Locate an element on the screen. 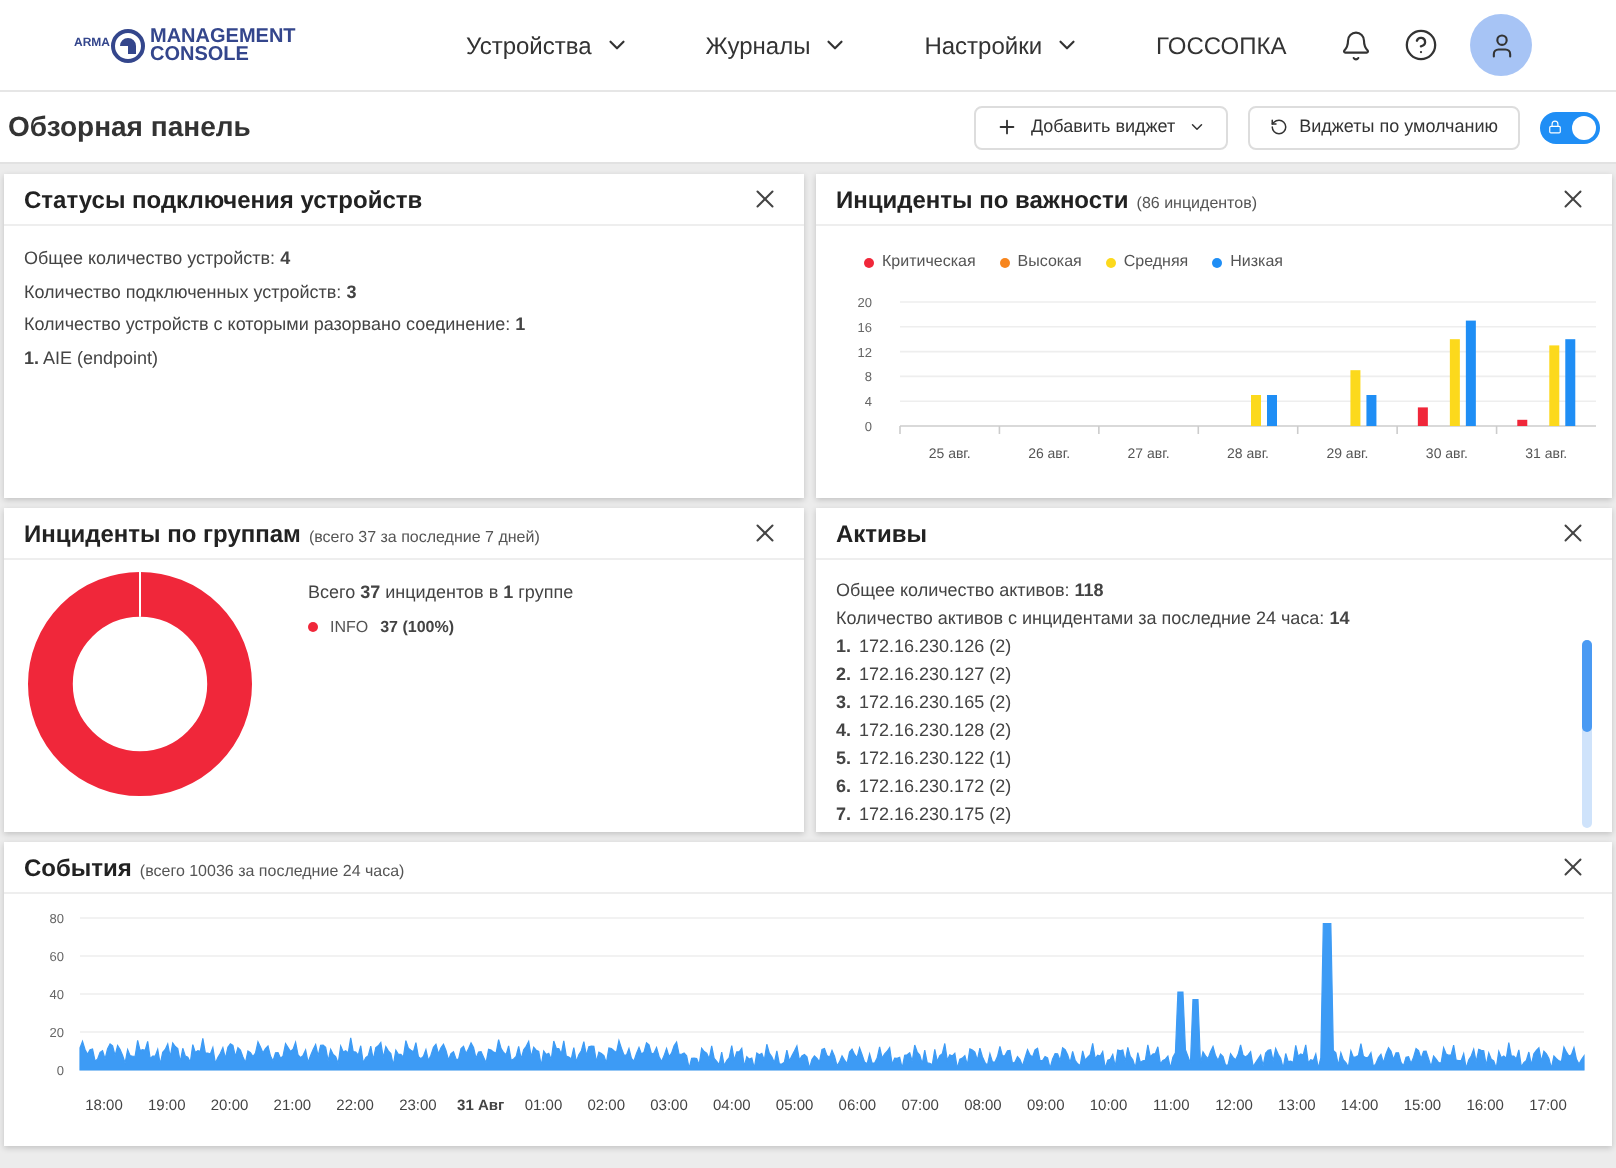  legend-label: Высокая is located at coordinates (1049, 262).